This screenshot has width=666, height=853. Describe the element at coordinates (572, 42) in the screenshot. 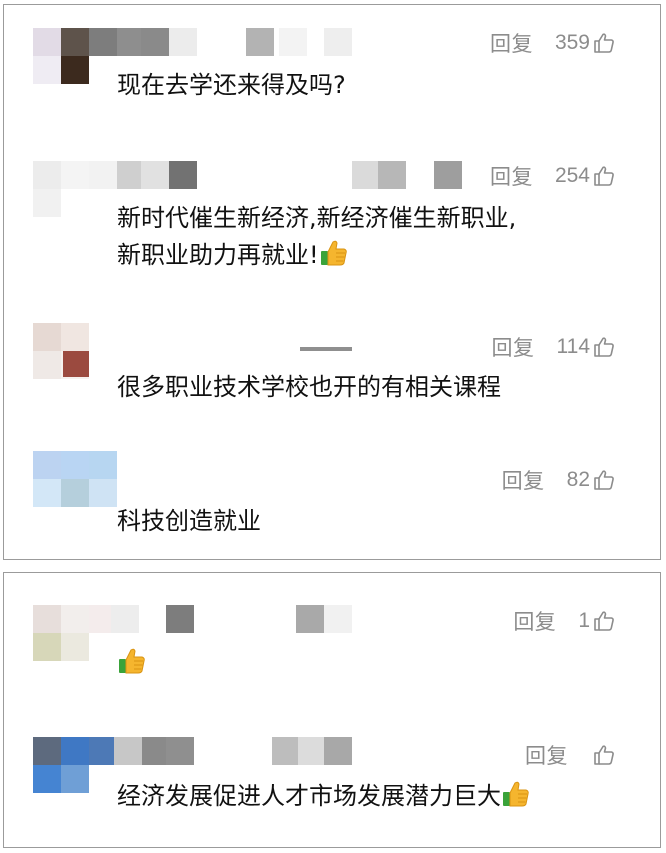

I see `like-count: 359` at that location.